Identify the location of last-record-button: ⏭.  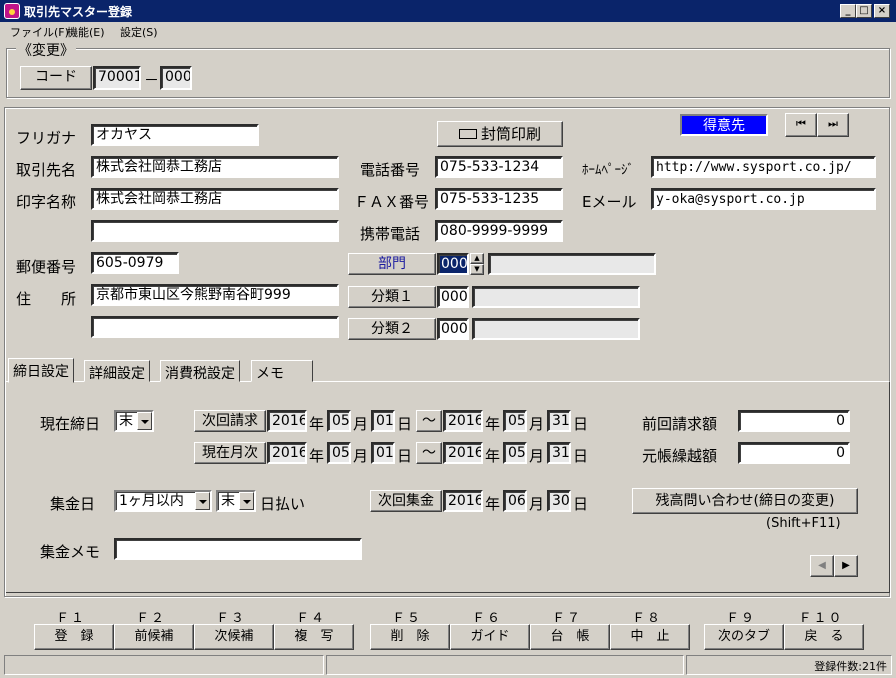
(833, 125).